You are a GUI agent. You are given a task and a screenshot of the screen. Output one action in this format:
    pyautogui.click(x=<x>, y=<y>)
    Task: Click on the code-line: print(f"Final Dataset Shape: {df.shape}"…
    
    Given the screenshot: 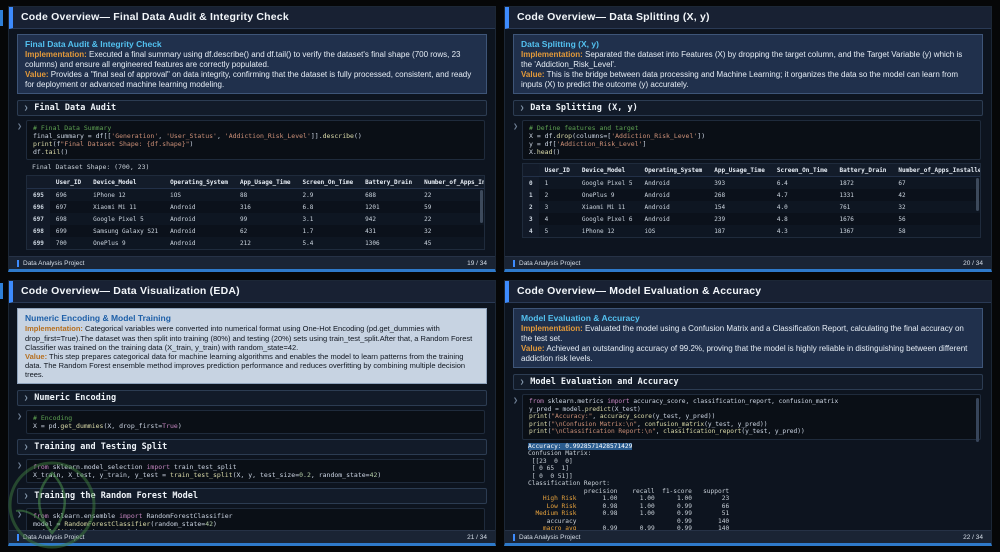 What is the action you would take?
    pyautogui.click(x=113, y=144)
    